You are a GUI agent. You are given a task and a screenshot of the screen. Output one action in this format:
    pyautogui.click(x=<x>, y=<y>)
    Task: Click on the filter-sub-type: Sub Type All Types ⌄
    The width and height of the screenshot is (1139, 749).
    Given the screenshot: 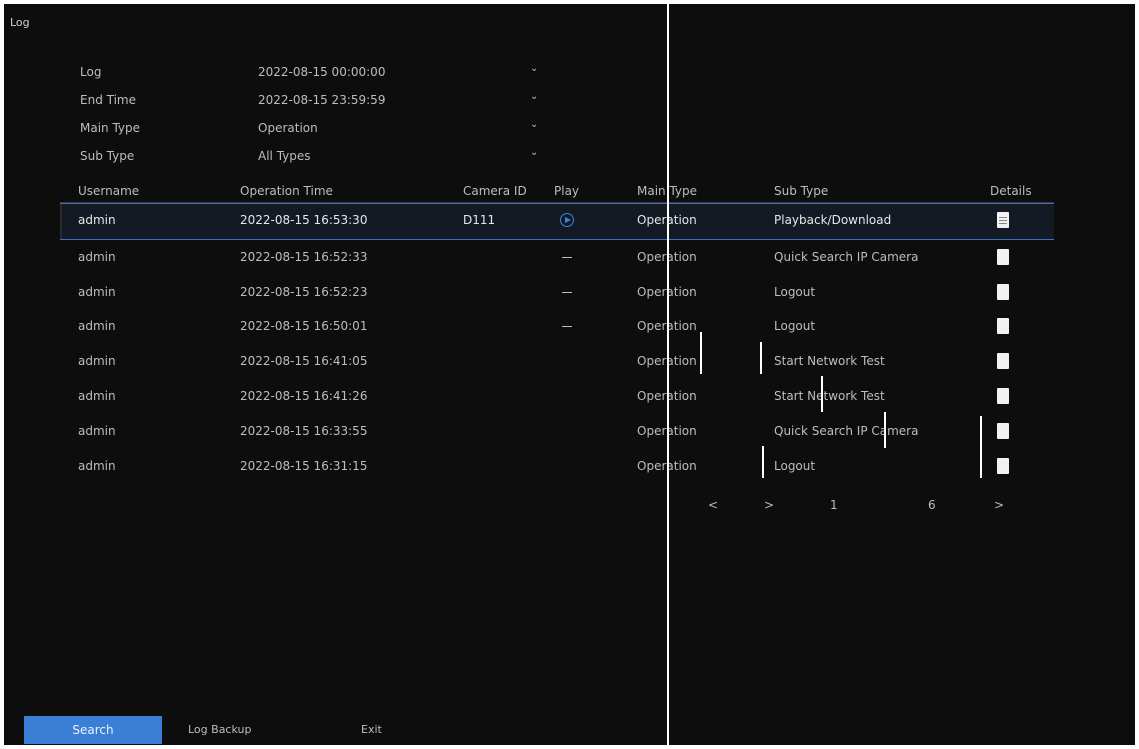 What is the action you would take?
    pyautogui.click(x=320, y=157)
    